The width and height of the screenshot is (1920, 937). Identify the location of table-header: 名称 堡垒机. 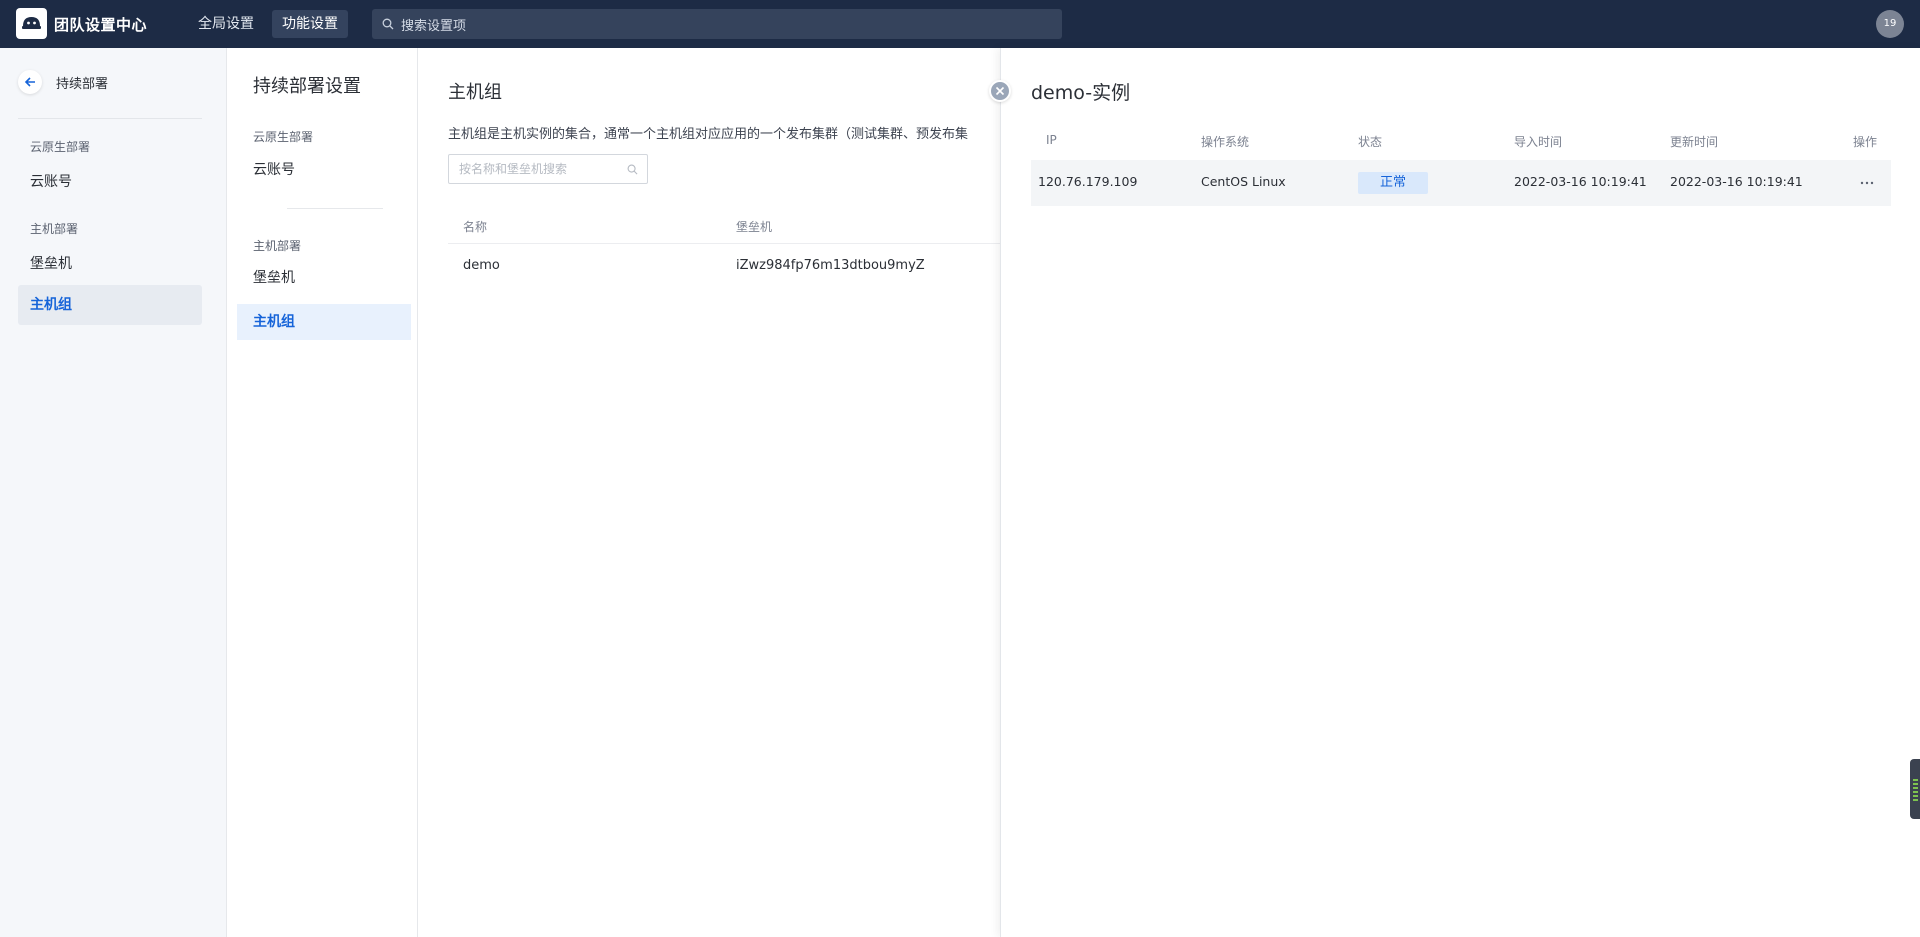
(724, 227).